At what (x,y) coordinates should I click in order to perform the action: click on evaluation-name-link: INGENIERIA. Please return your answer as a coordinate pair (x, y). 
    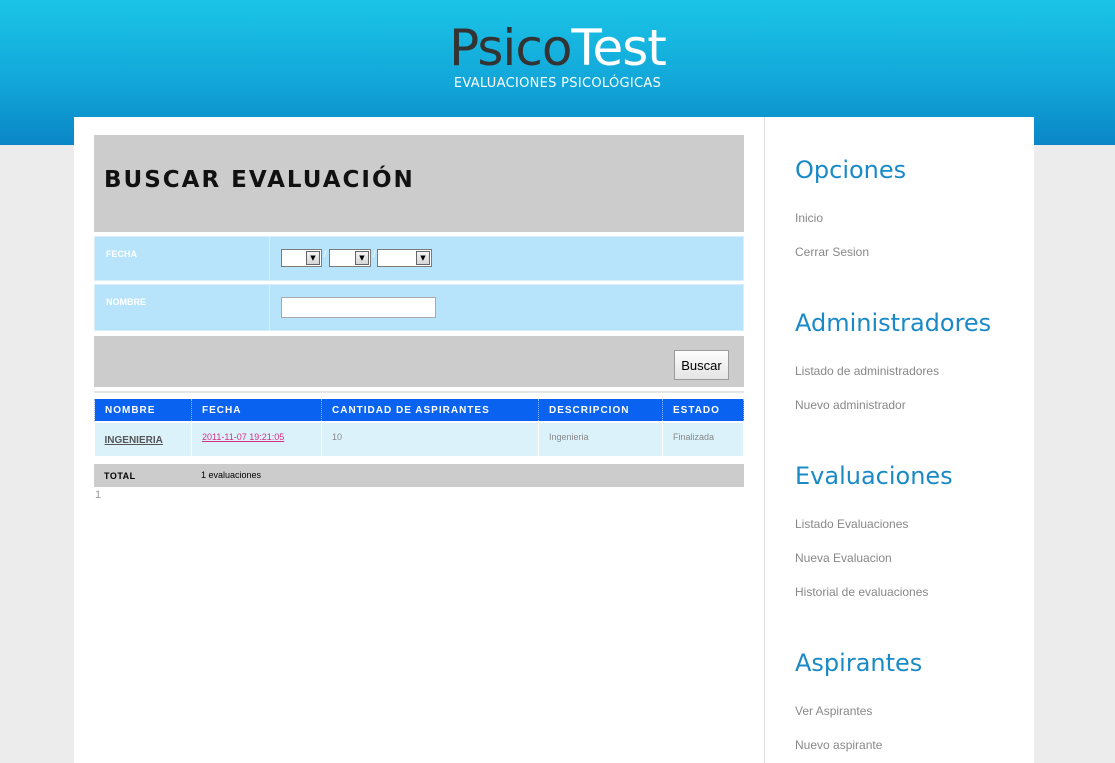
    Looking at the image, I should click on (134, 440).